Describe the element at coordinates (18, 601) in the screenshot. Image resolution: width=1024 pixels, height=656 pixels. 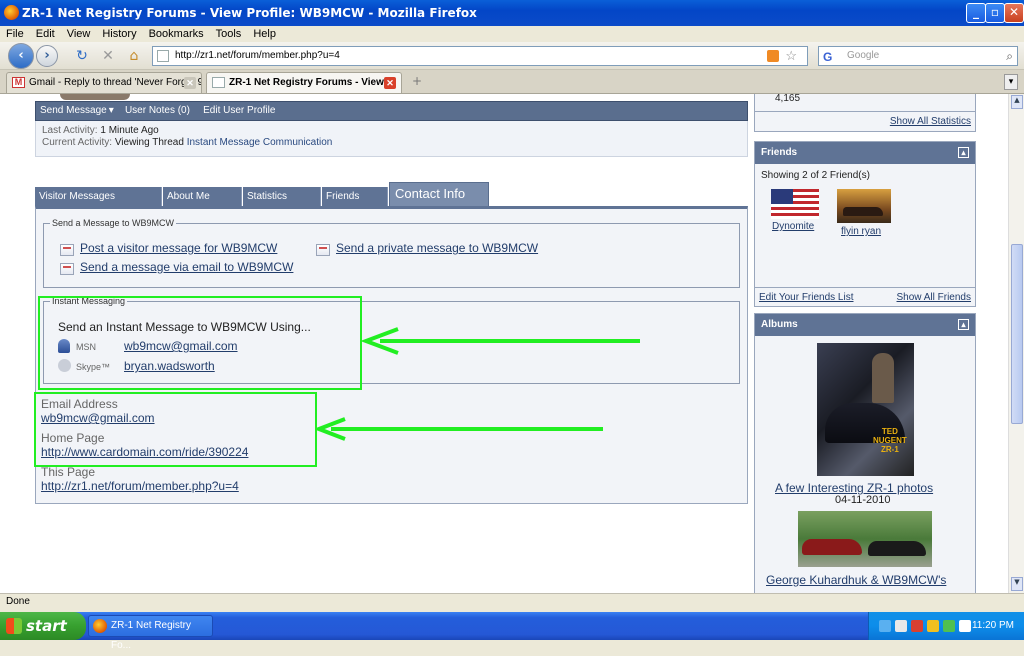
I see `status-text: Done` at that location.